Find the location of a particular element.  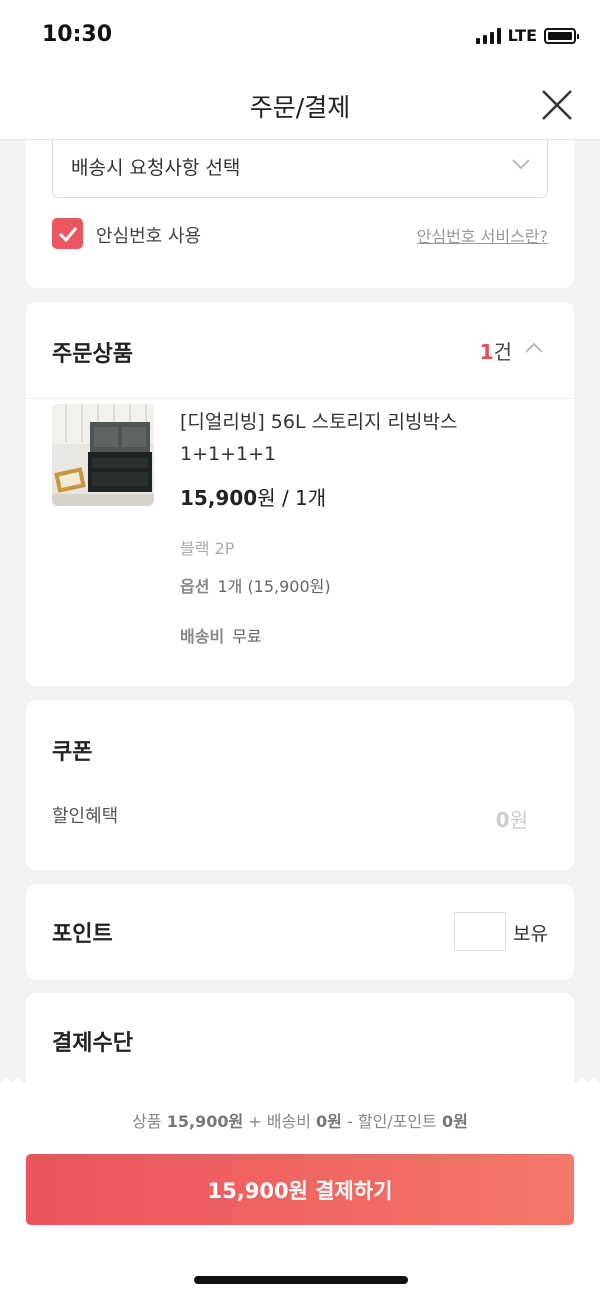

shipping-value: 무료 is located at coordinates (247, 636).